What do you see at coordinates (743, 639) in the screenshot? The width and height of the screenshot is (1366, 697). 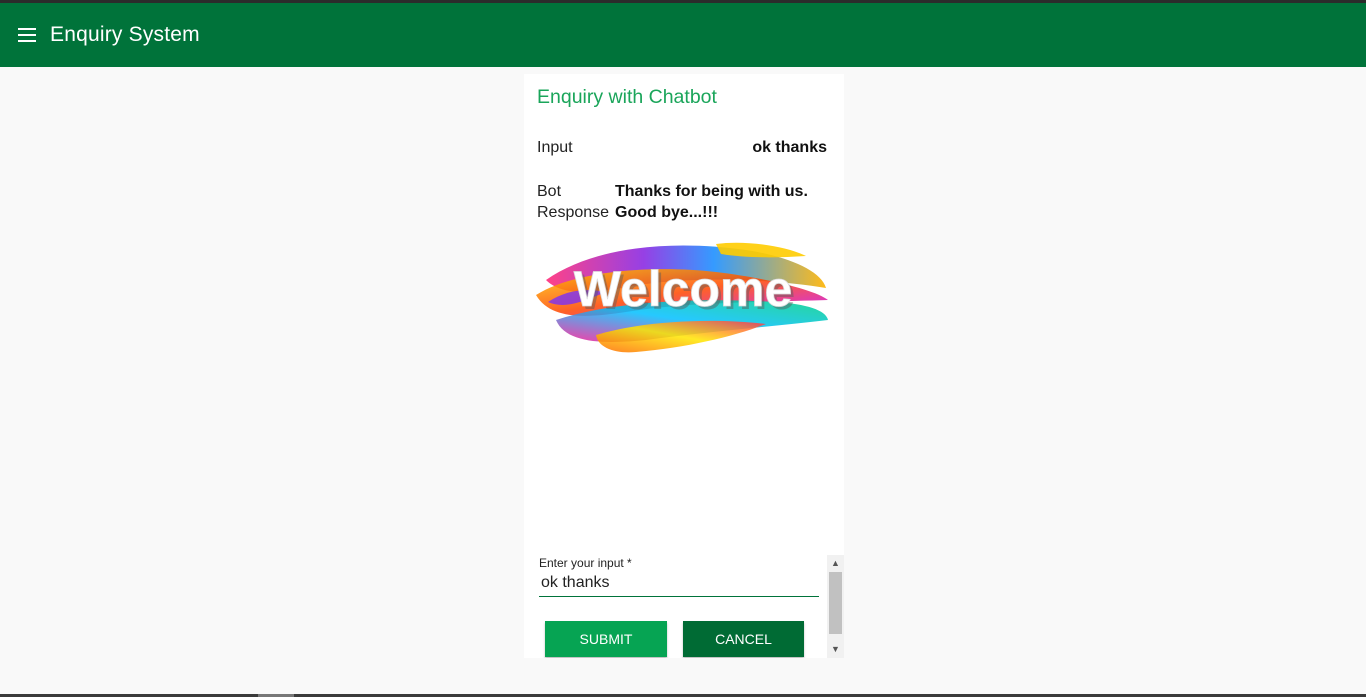 I see `cancel-button: CANCEL` at bounding box center [743, 639].